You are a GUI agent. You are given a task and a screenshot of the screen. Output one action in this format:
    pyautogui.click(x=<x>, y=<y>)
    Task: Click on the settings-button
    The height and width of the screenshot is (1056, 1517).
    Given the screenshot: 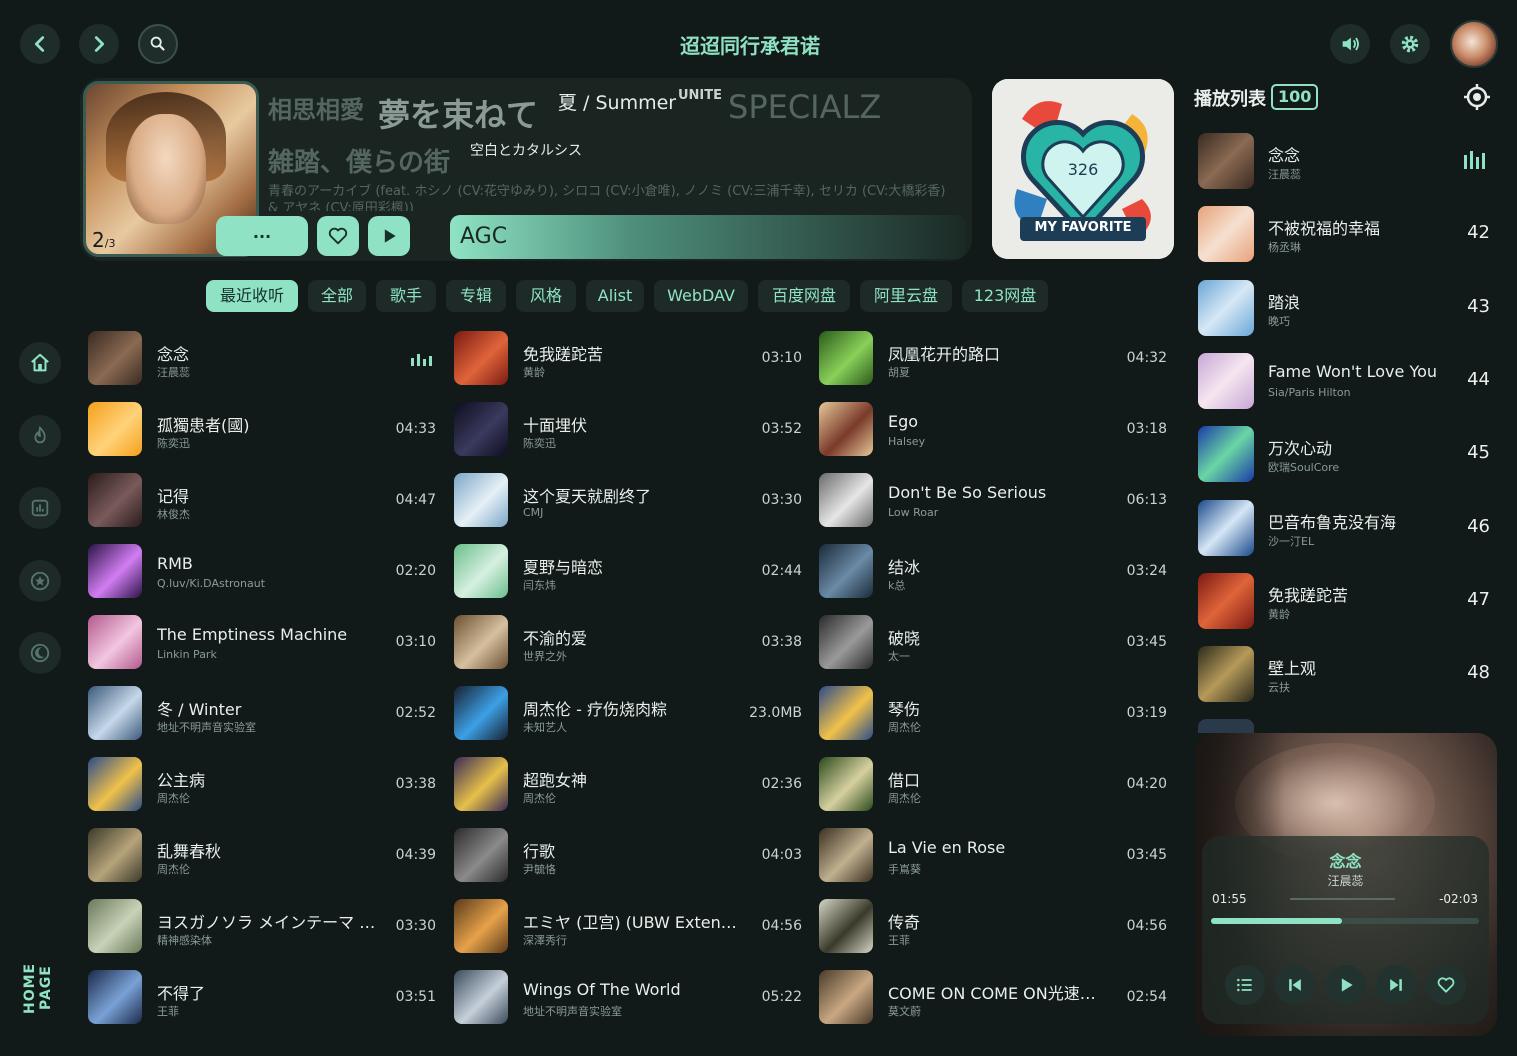 What is the action you would take?
    pyautogui.click(x=1410, y=44)
    